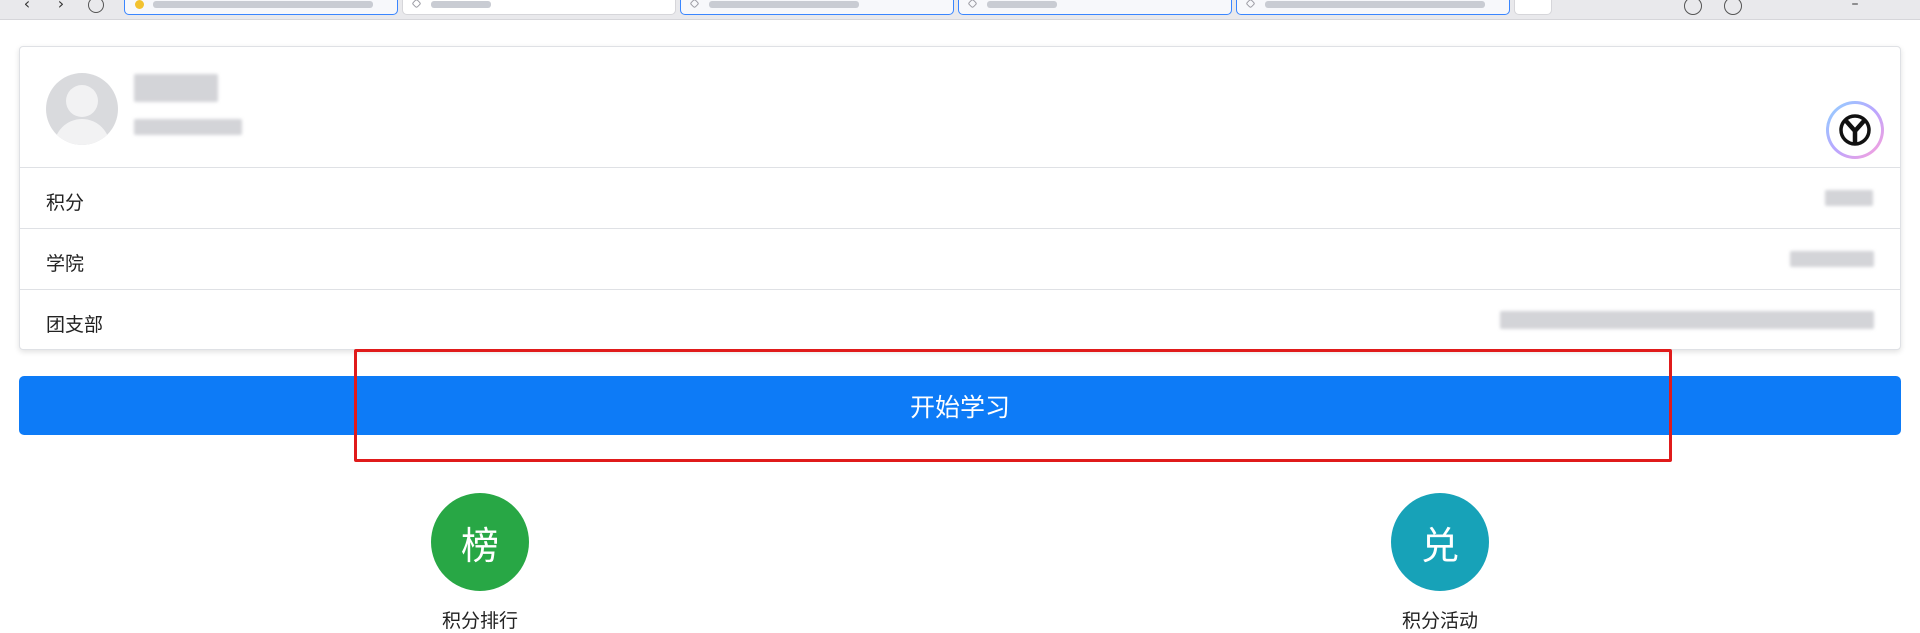 This screenshot has height=633, width=1920. Describe the element at coordinates (1733, 7) in the screenshot. I see `globe-icon` at that location.